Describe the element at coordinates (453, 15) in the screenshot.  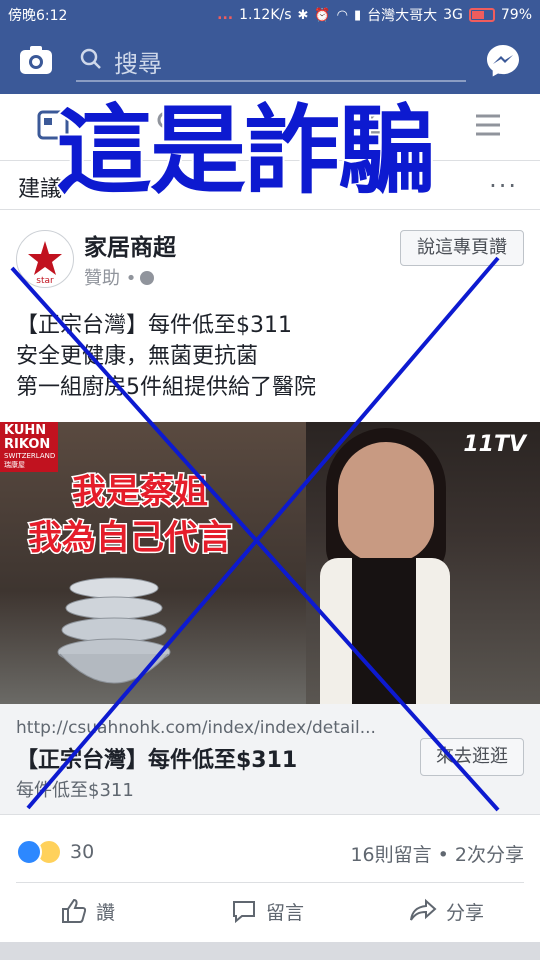
I see `status-network: 3G` at that location.